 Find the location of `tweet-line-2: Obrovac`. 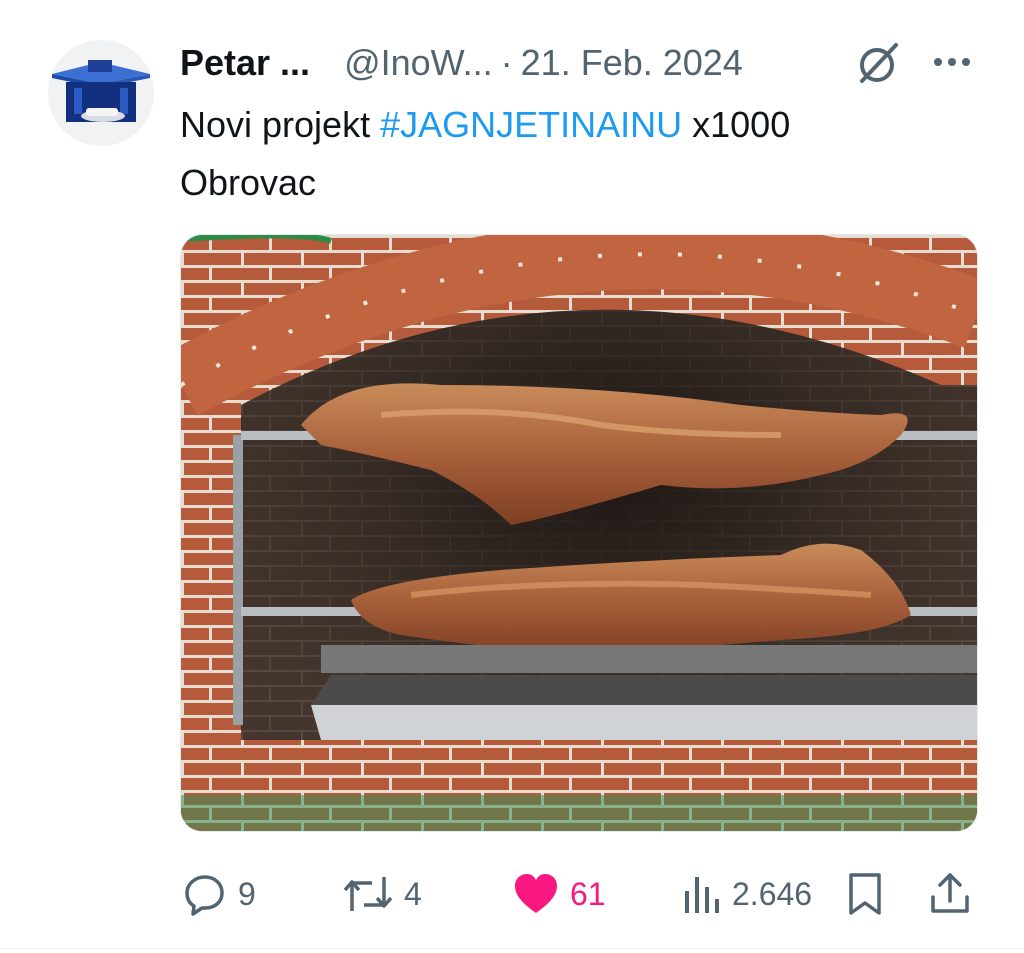

tweet-line-2: Obrovac is located at coordinates (248, 182).